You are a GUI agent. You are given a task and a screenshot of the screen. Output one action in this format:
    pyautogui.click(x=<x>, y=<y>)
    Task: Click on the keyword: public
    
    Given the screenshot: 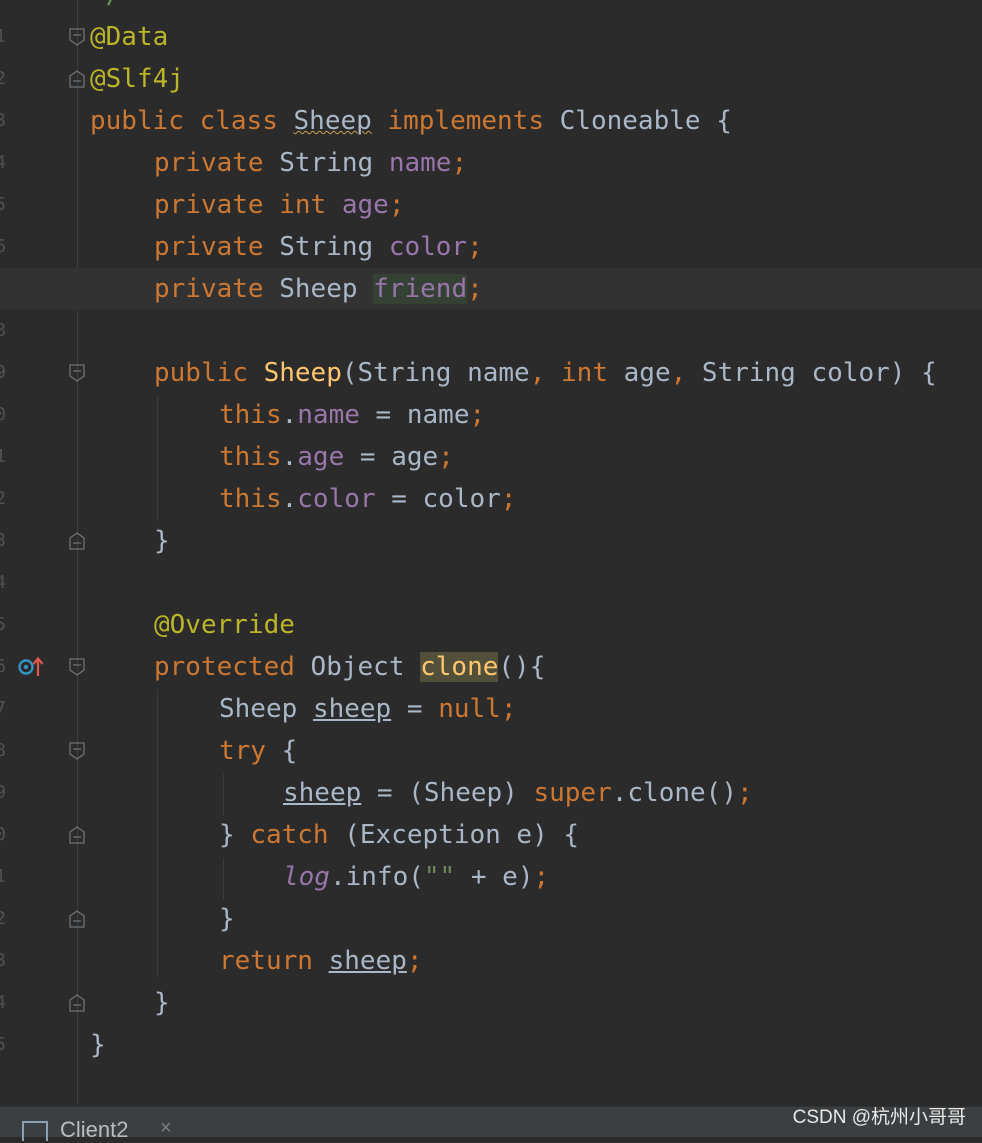 What is the action you would take?
    pyautogui.click(x=137, y=121)
    